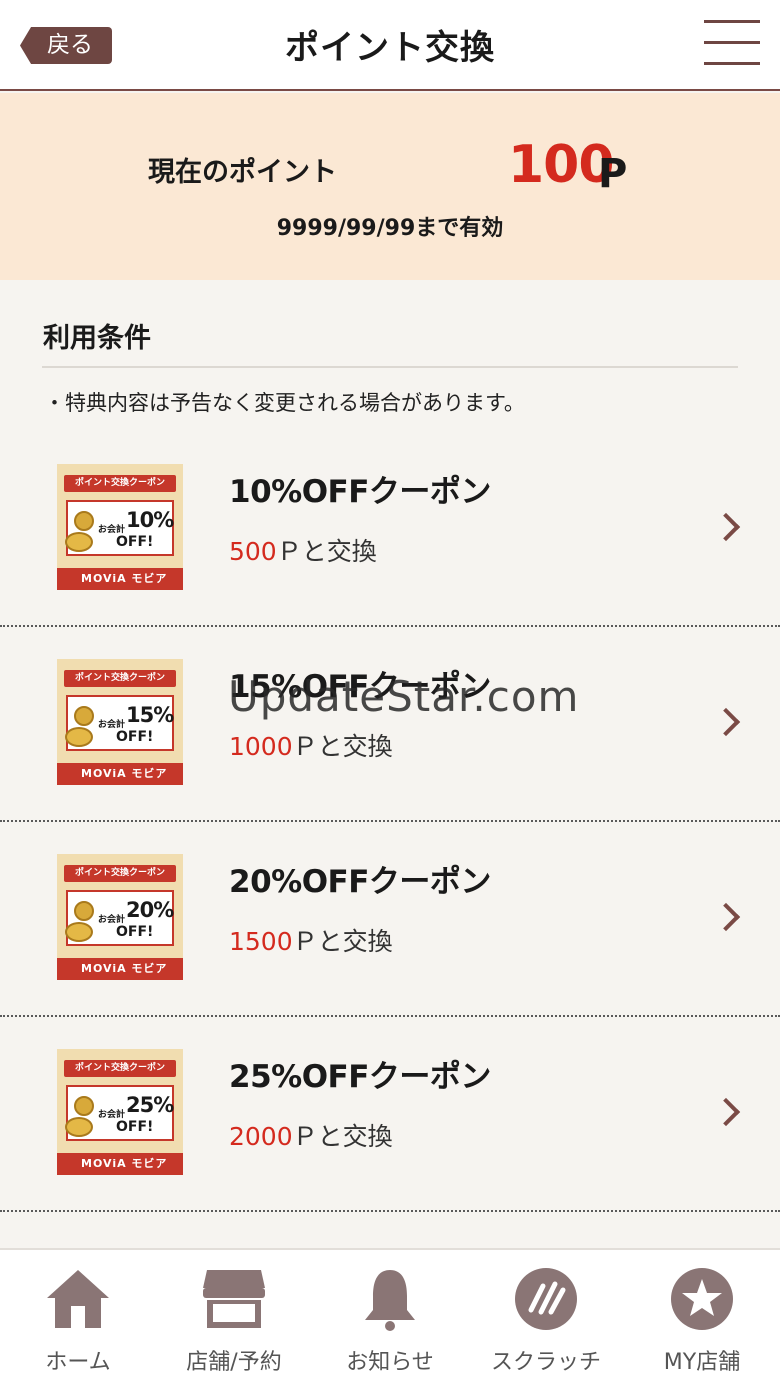 The image size is (780, 1386). I want to click on coupon-thumbnail: ポイント交換クーポン お会計 20% OFF! MOViA モビア, so click(120, 917).